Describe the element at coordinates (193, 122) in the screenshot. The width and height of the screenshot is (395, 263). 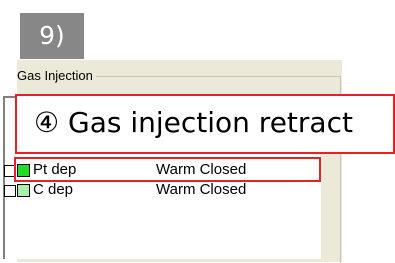
I see `annotation-callout-text: ④ Gas injection retract` at that location.